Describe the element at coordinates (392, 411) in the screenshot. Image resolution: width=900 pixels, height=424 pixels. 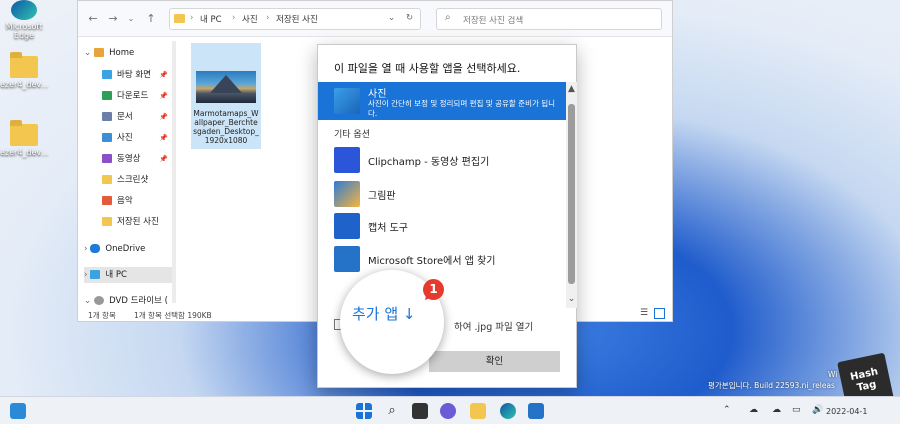
I see `search-icon: ⌕` at that location.